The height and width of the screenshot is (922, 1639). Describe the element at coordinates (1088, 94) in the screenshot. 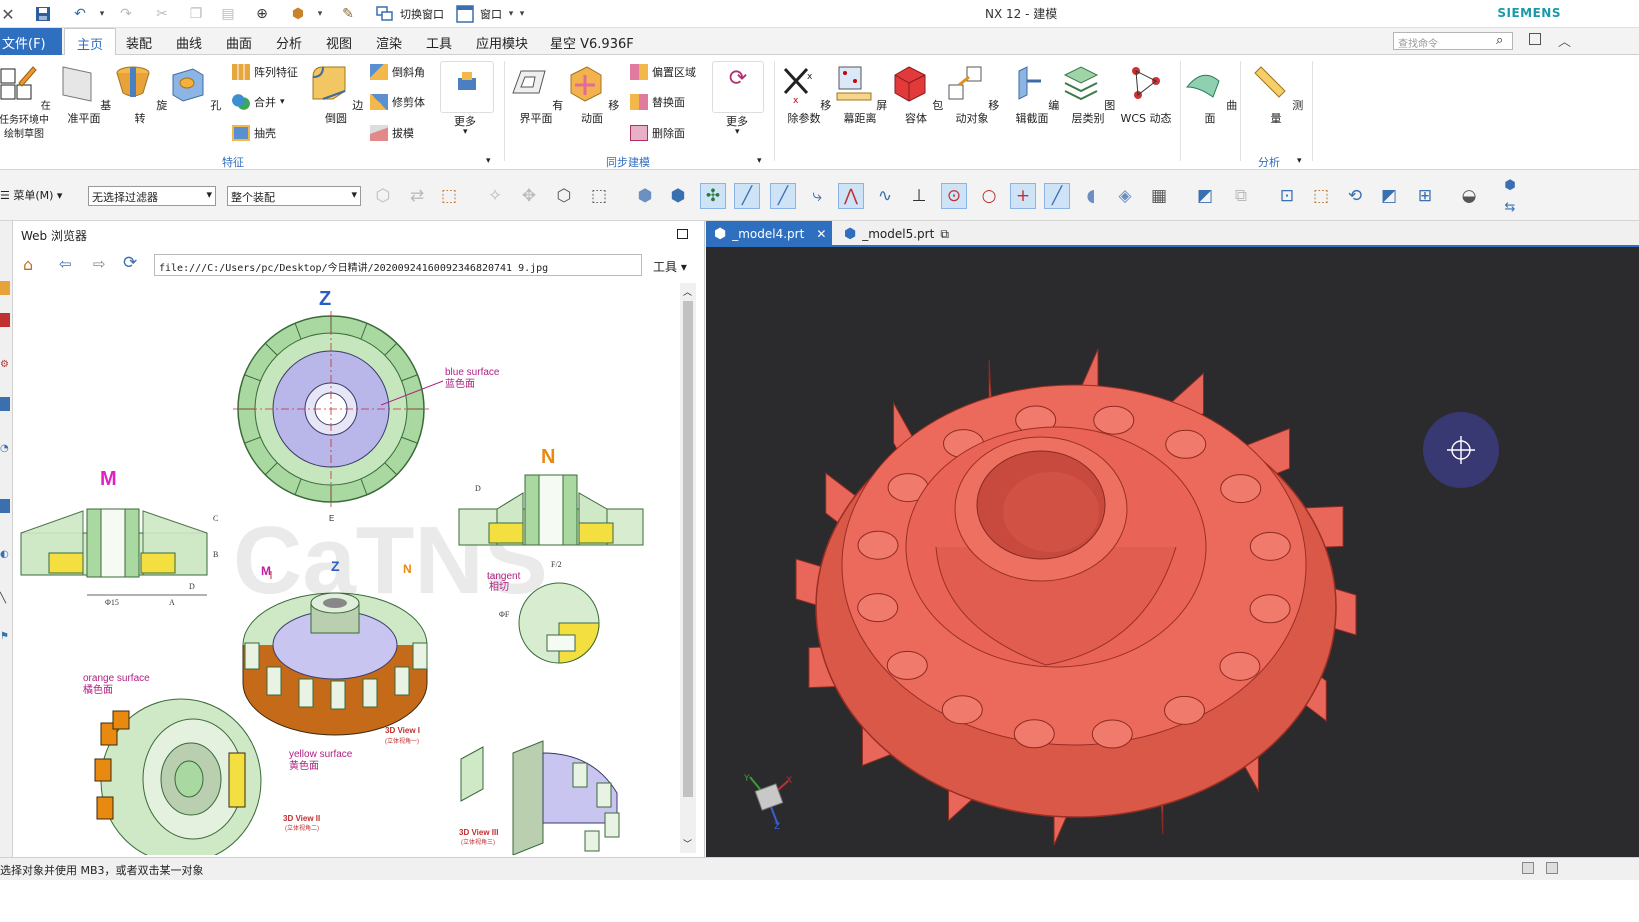

I see `layer-category-button: 图层类别` at that location.